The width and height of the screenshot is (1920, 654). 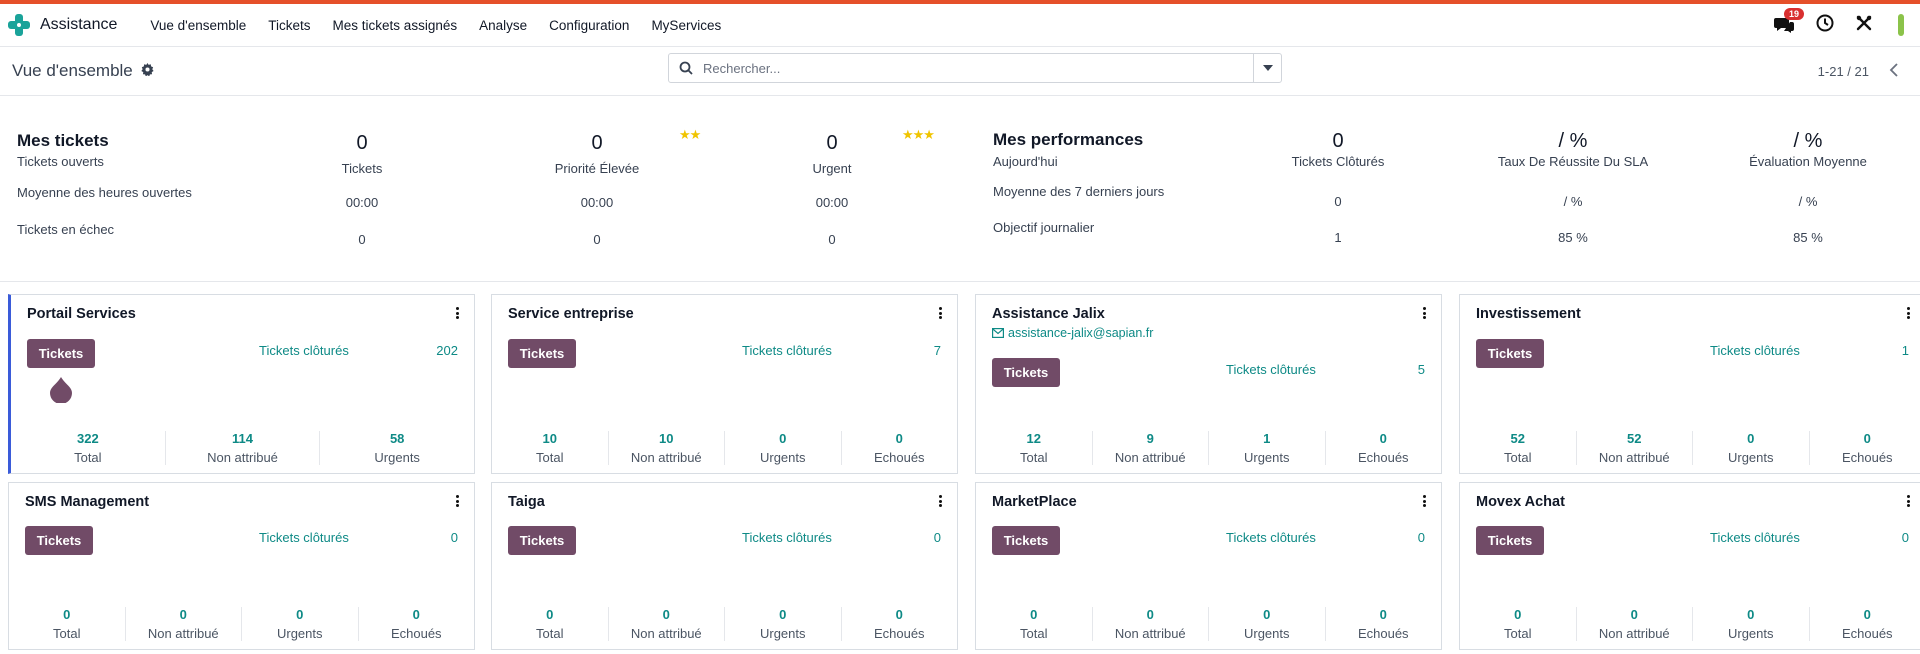 What do you see at coordinates (361, 239) in the screenshot?
I see `my-tickets-failed: 0` at bounding box center [361, 239].